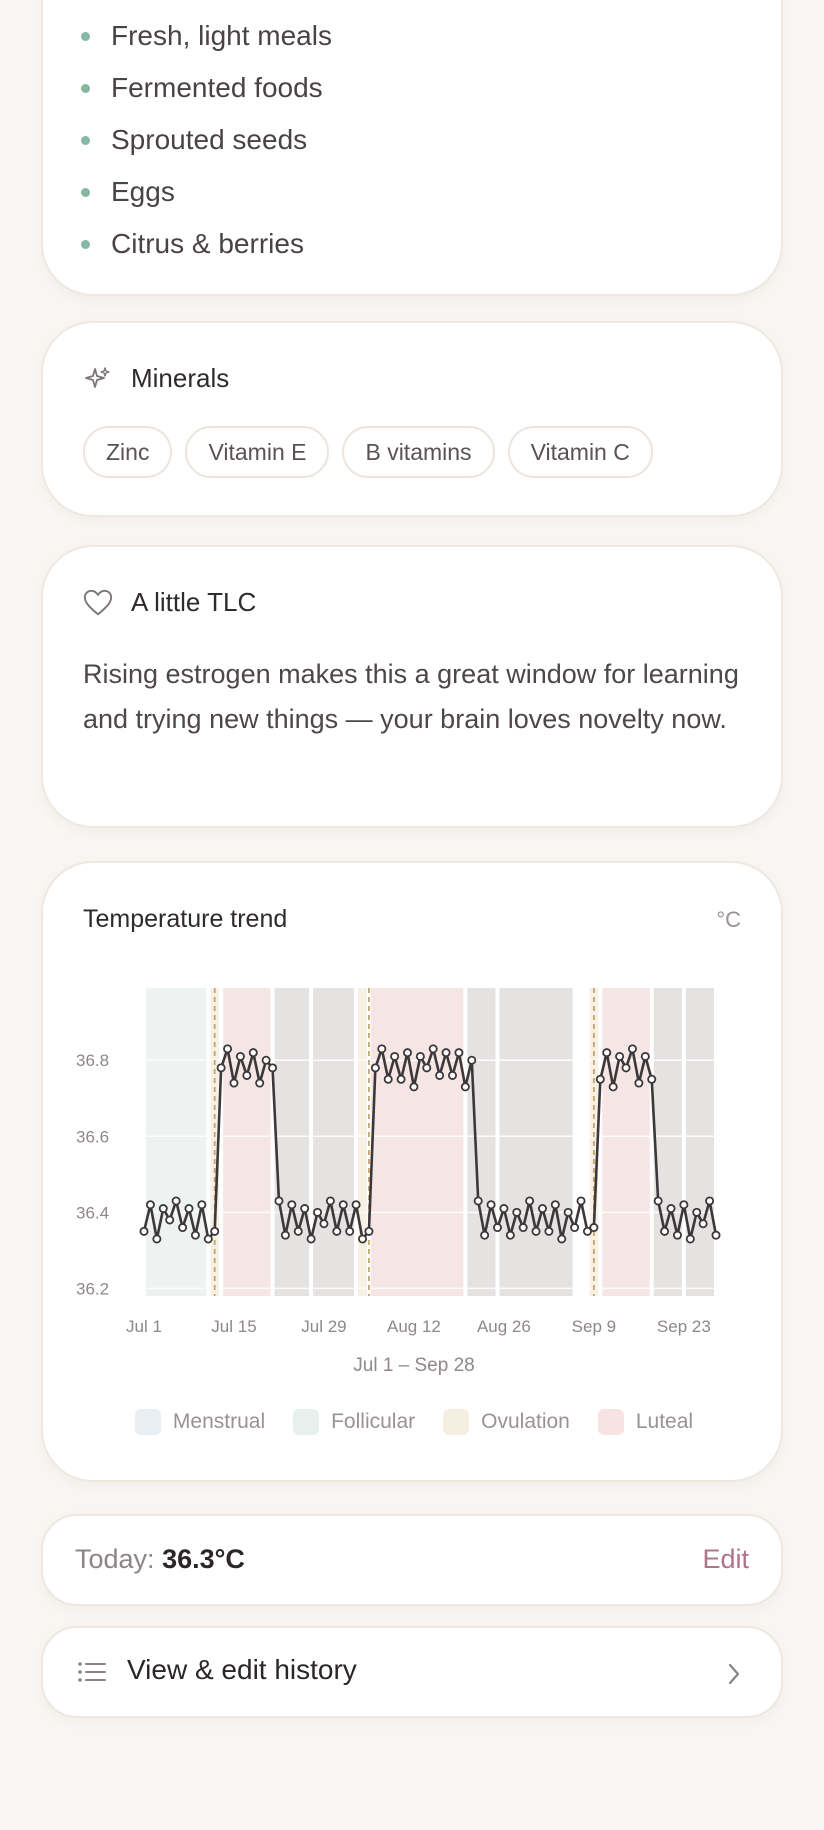 The width and height of the screenshot is (824, 1830). I want to click on list-item: Fermented foods, so click(206, 88).